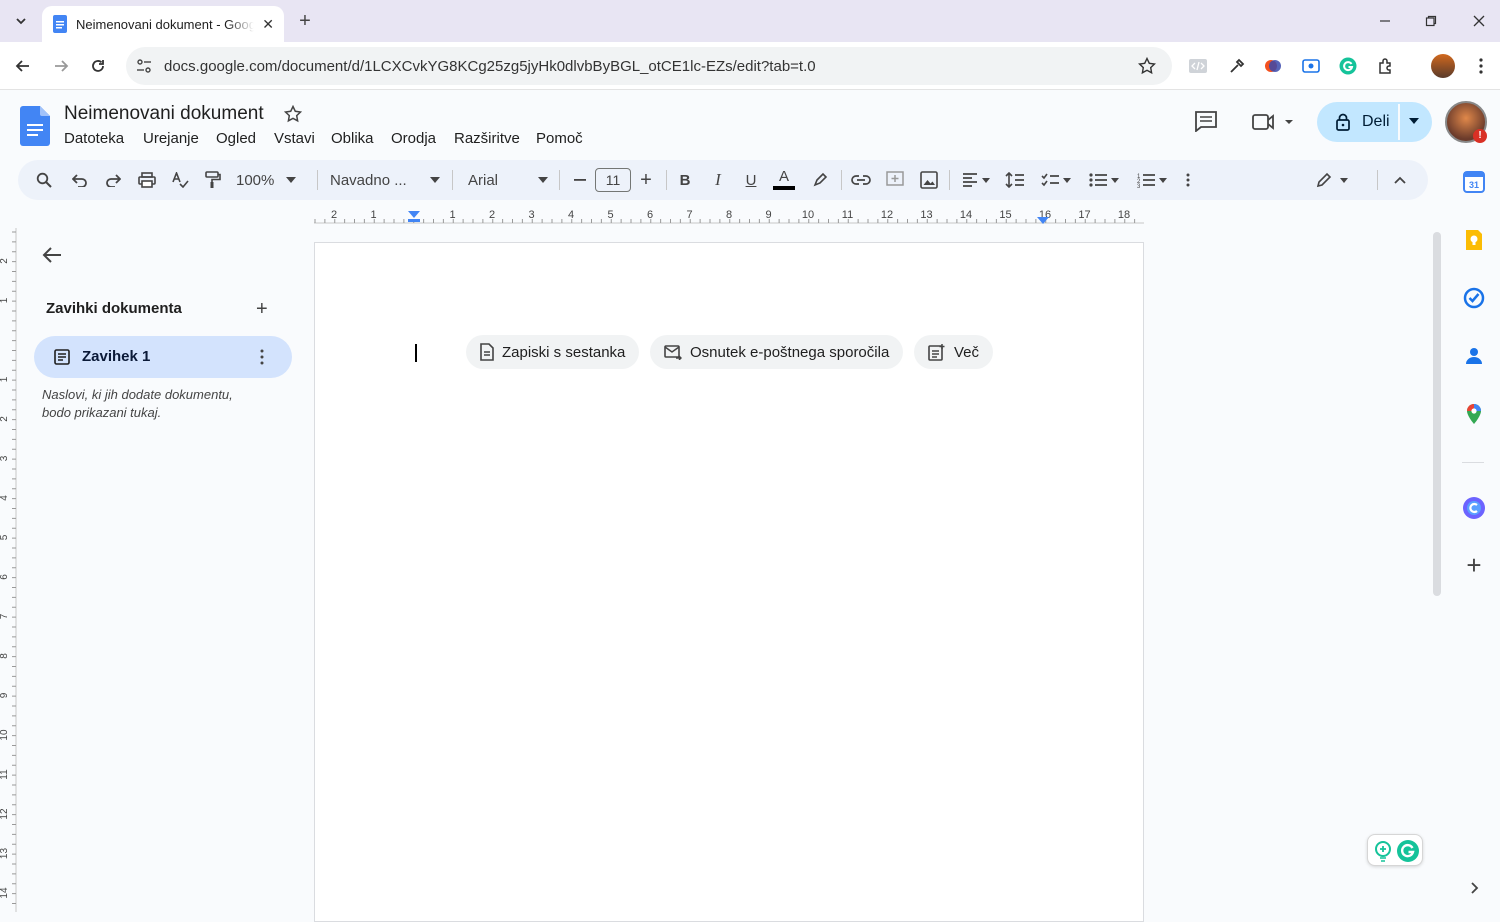 This screenshot has width=1500, height=922. Describe the element at coordinates (1374, 122) in the screenshot. I see `share-button: Deli` at that location.